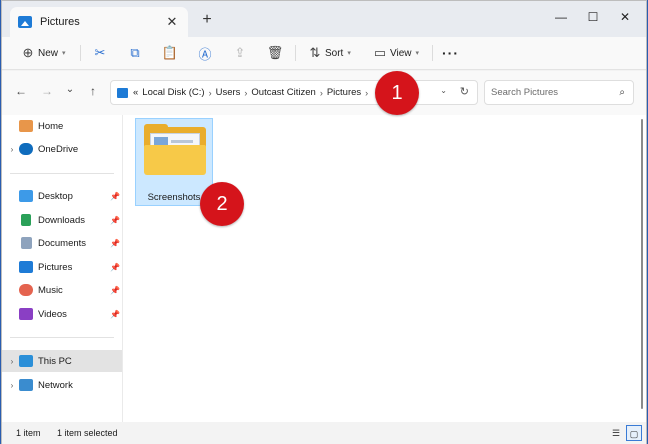 The height and width of the screenshot is (444, 648). Describe the element at coordinates (26, 220) in the screenshot. I see `download-icon` at that location.